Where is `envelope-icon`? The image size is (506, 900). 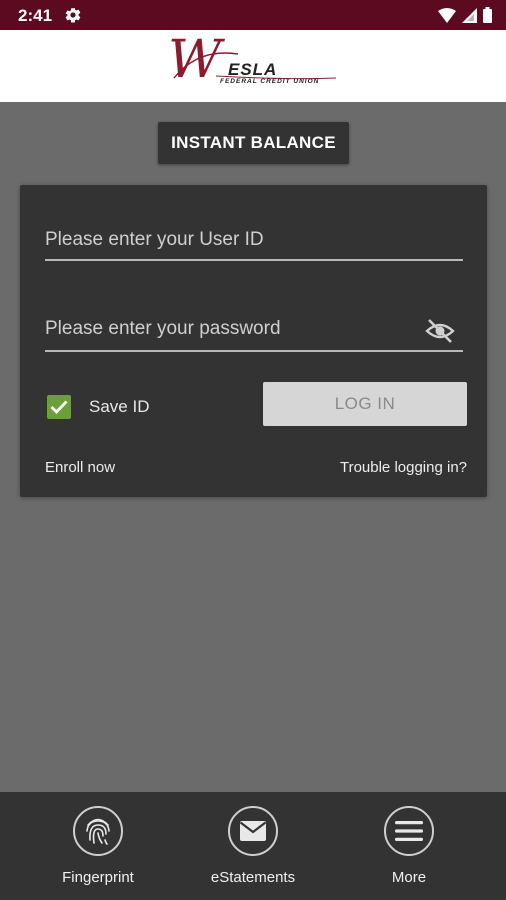 envelope-icon is located at coordinates (253, 831).